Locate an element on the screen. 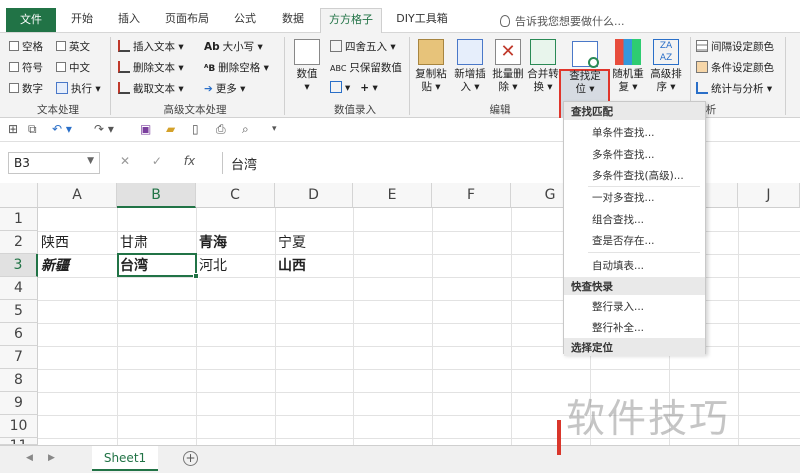  row-header-2: 2 is located at coordinates (19, 242).